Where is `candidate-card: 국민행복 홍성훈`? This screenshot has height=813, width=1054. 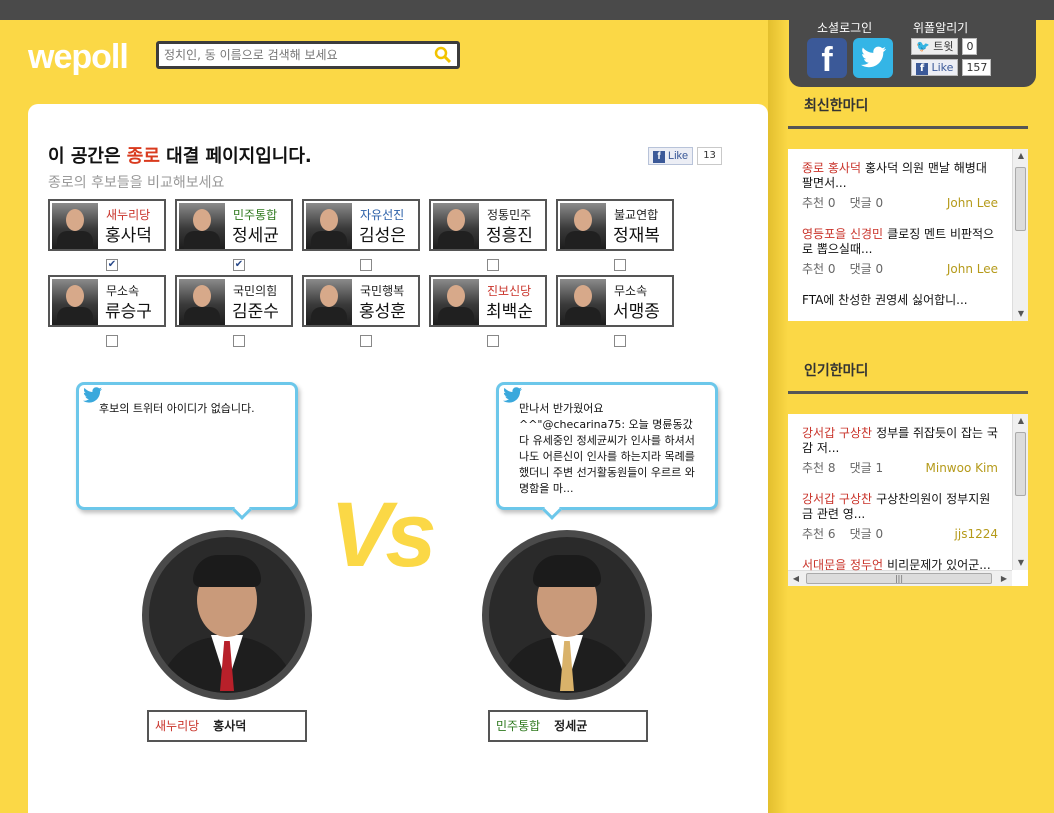 candidate-card: 국민행복 홍성훈 is located at coordinates (361, 301).